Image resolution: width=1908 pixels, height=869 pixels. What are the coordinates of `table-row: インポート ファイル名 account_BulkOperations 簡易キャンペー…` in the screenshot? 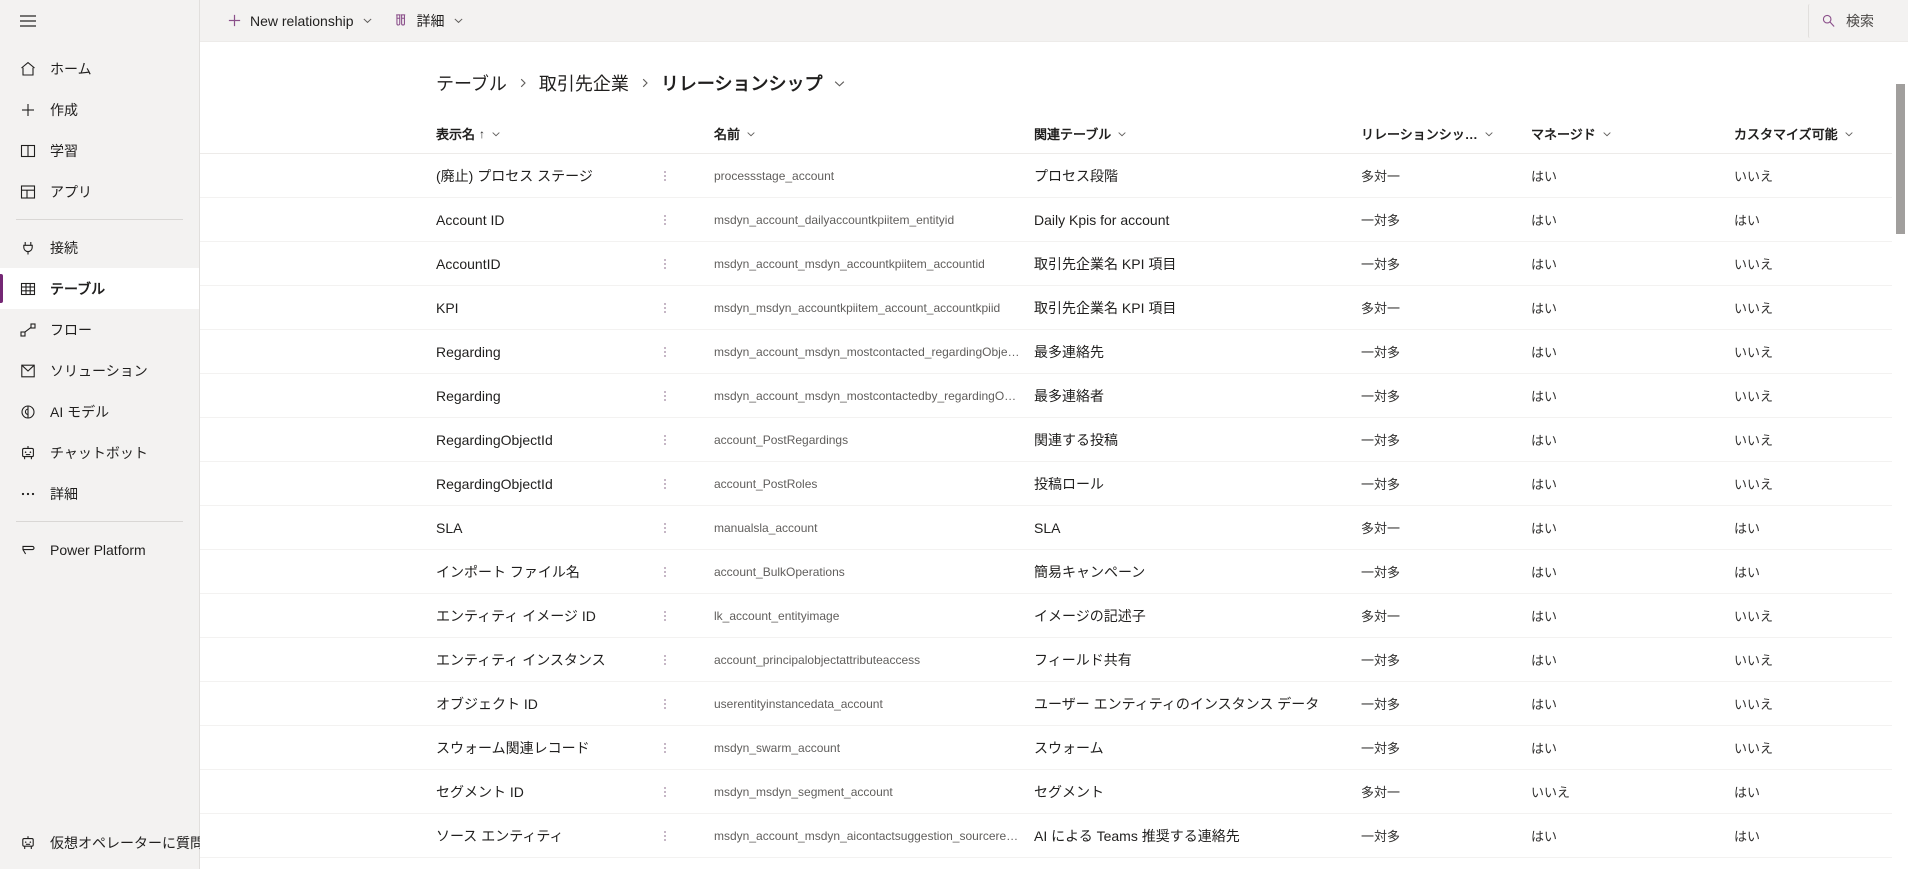 It's located at (1054, 572).